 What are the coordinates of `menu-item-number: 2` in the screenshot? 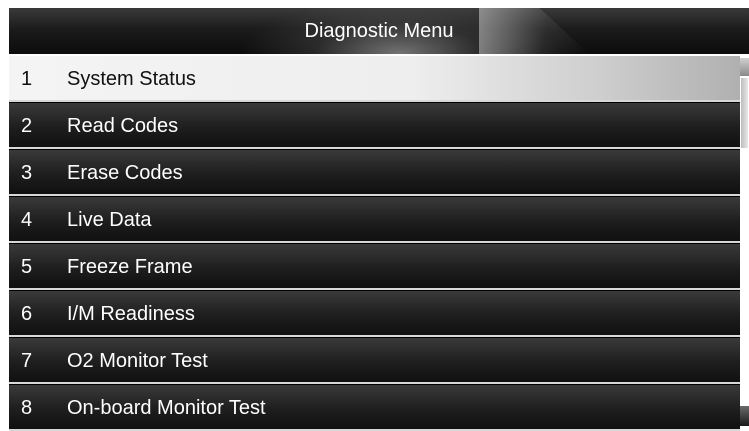 It's located at (27, 126).